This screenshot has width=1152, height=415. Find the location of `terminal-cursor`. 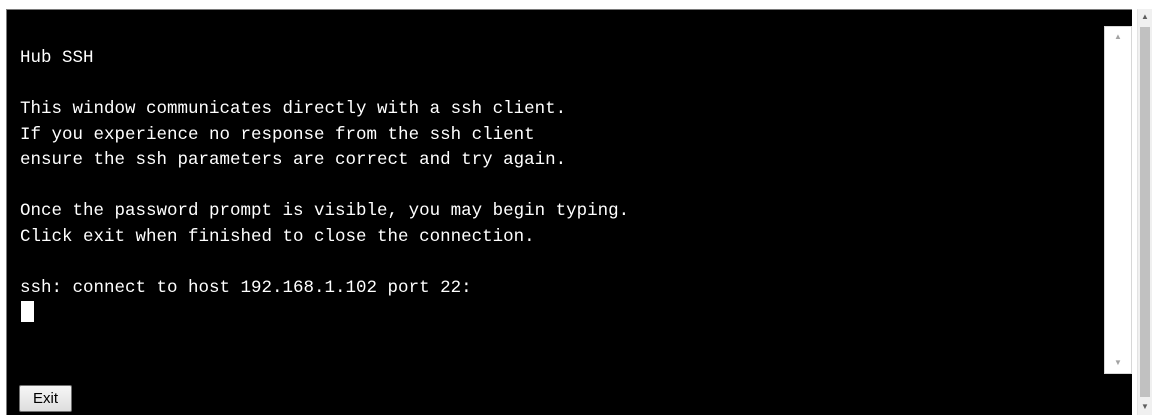

terminal-cursor is located at coordinates (27, 311).